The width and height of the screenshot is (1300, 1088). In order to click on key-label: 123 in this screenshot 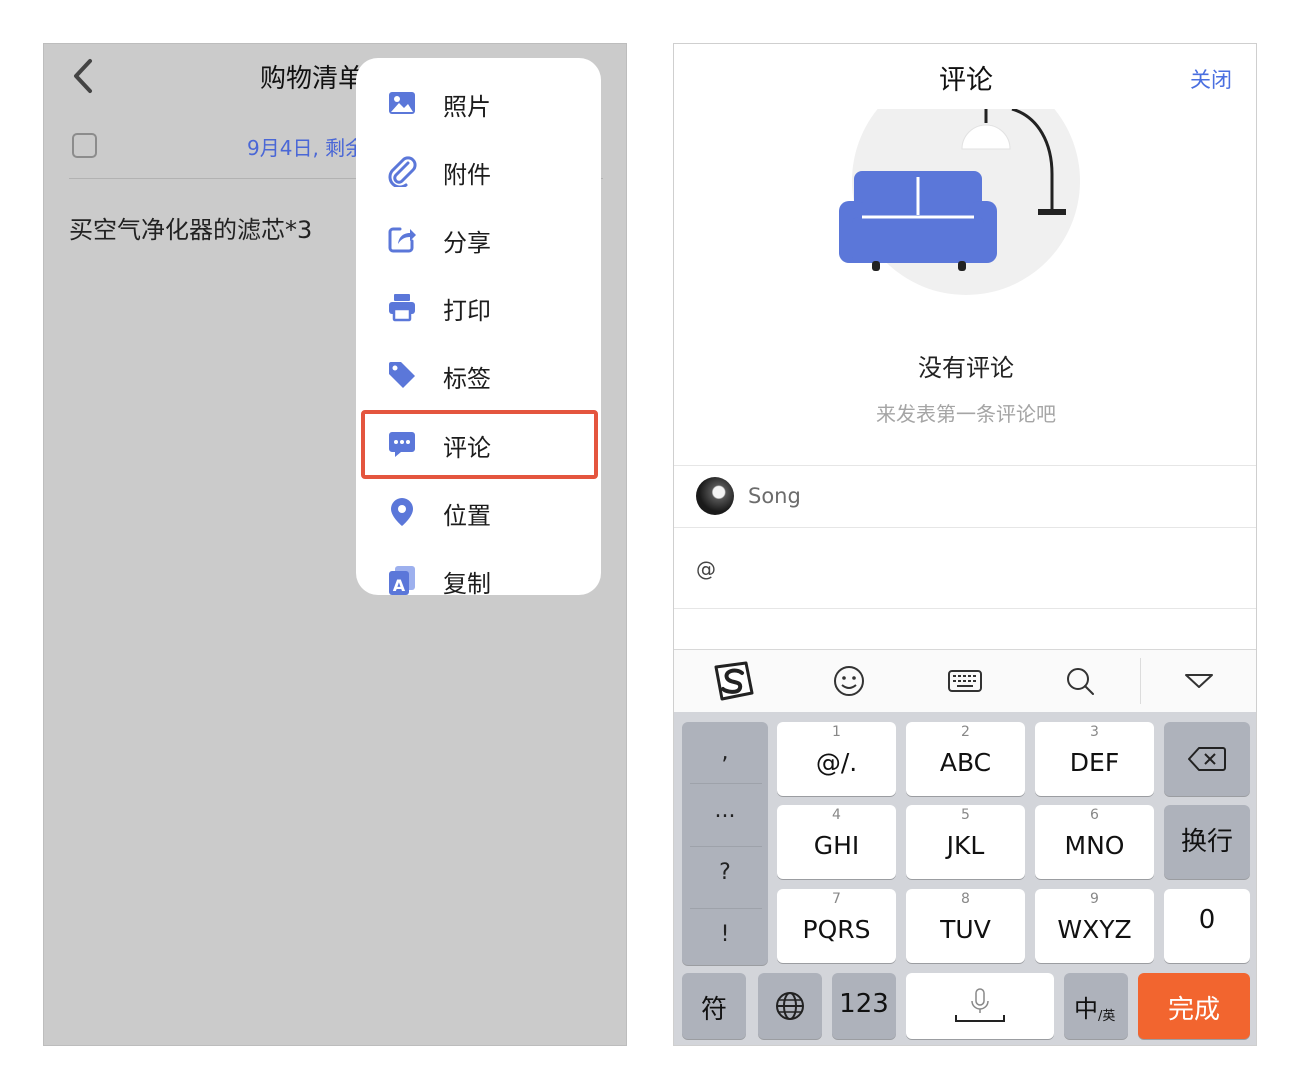, I will do `click(864, 1004)`.